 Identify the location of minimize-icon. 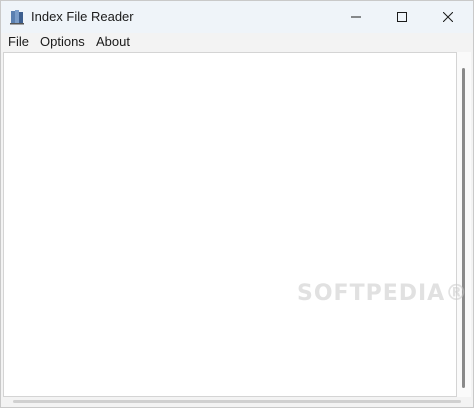
(355, 17).